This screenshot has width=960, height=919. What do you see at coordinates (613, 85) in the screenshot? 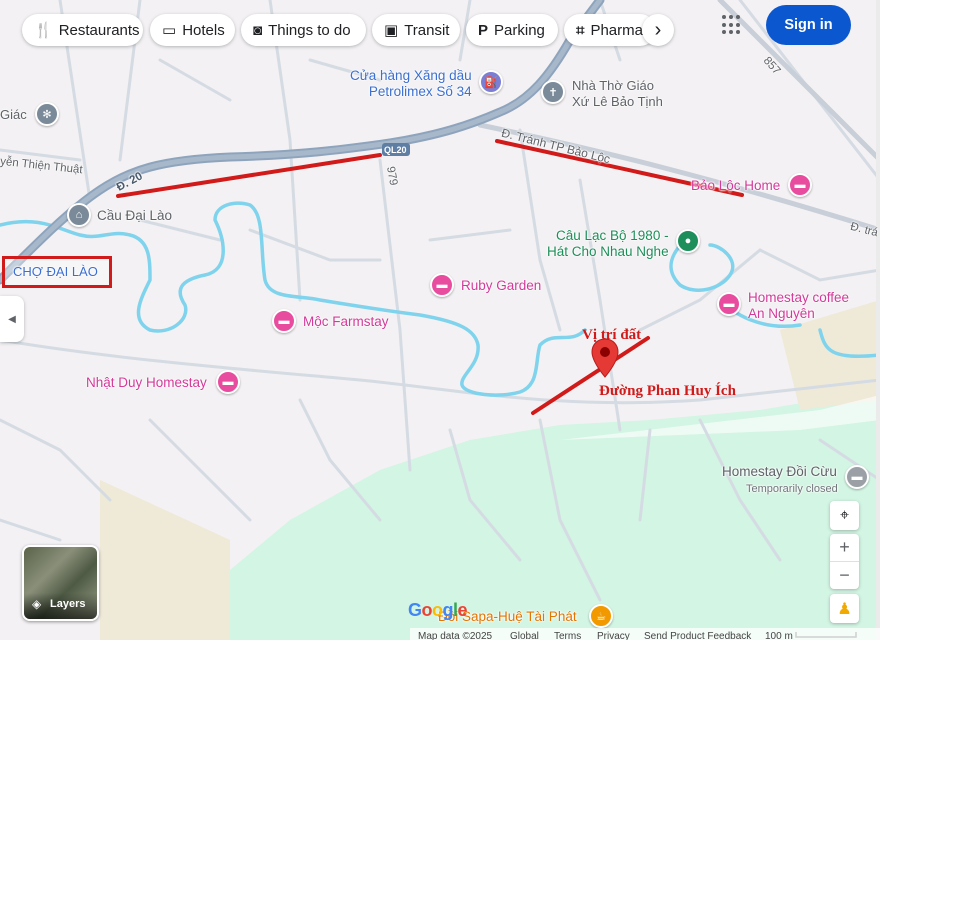
I see `church-label-line1: Nhà Thờ Giáo` at bounding box center [613, 85].